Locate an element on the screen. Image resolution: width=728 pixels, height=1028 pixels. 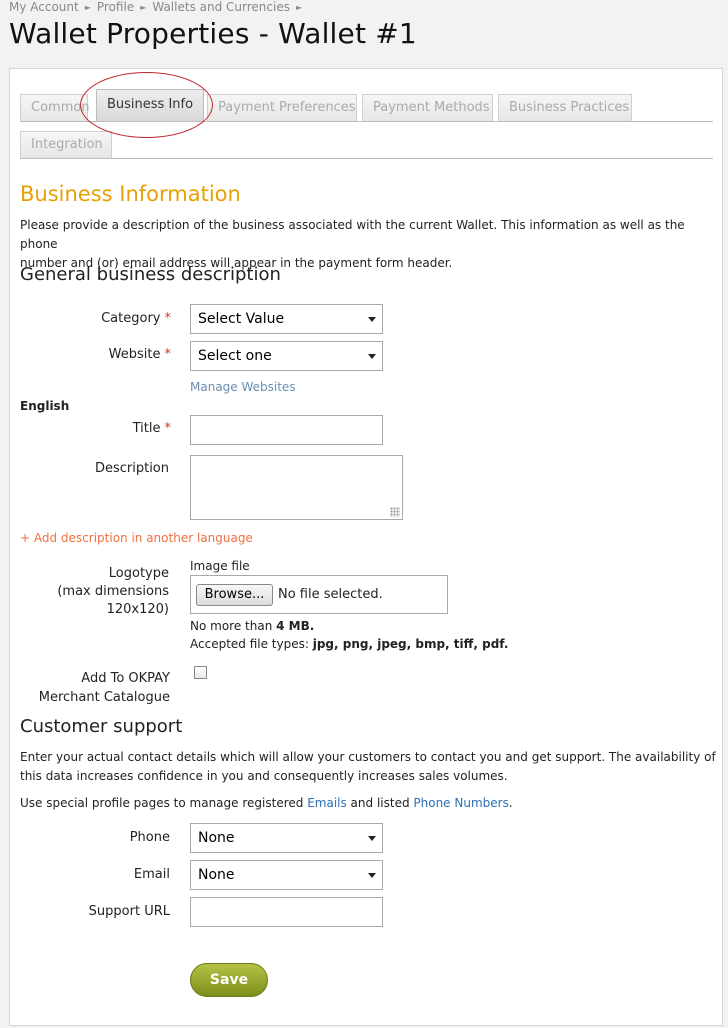
phone-select-value: None is located at coordinates (216, 838).